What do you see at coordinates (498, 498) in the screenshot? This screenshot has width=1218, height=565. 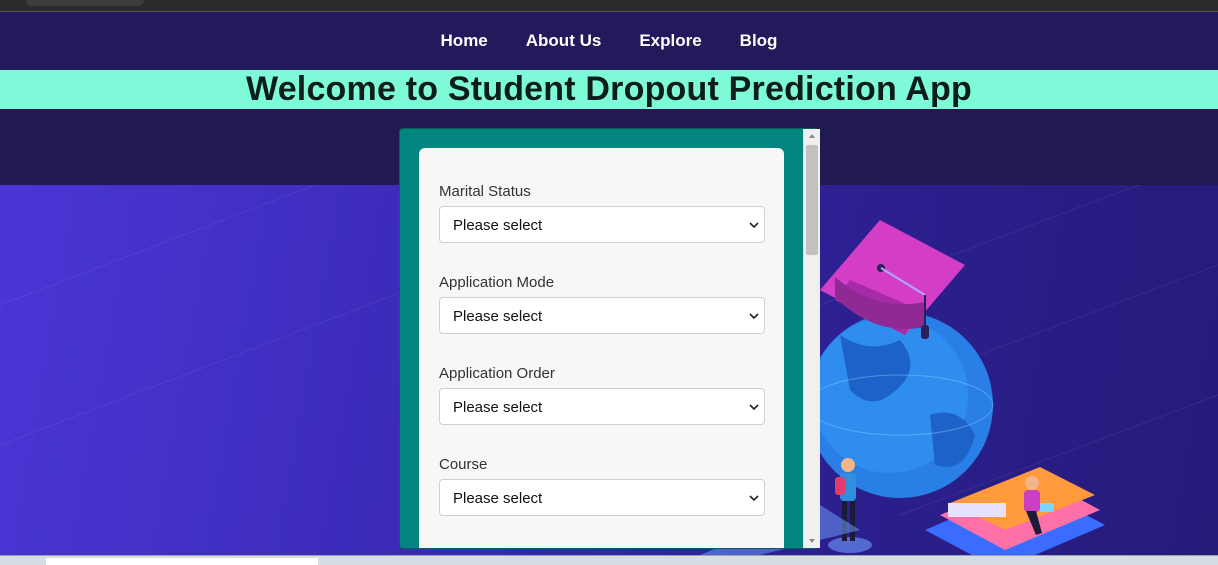 I see `course-value: Please select` at bounding box center [498, 498].